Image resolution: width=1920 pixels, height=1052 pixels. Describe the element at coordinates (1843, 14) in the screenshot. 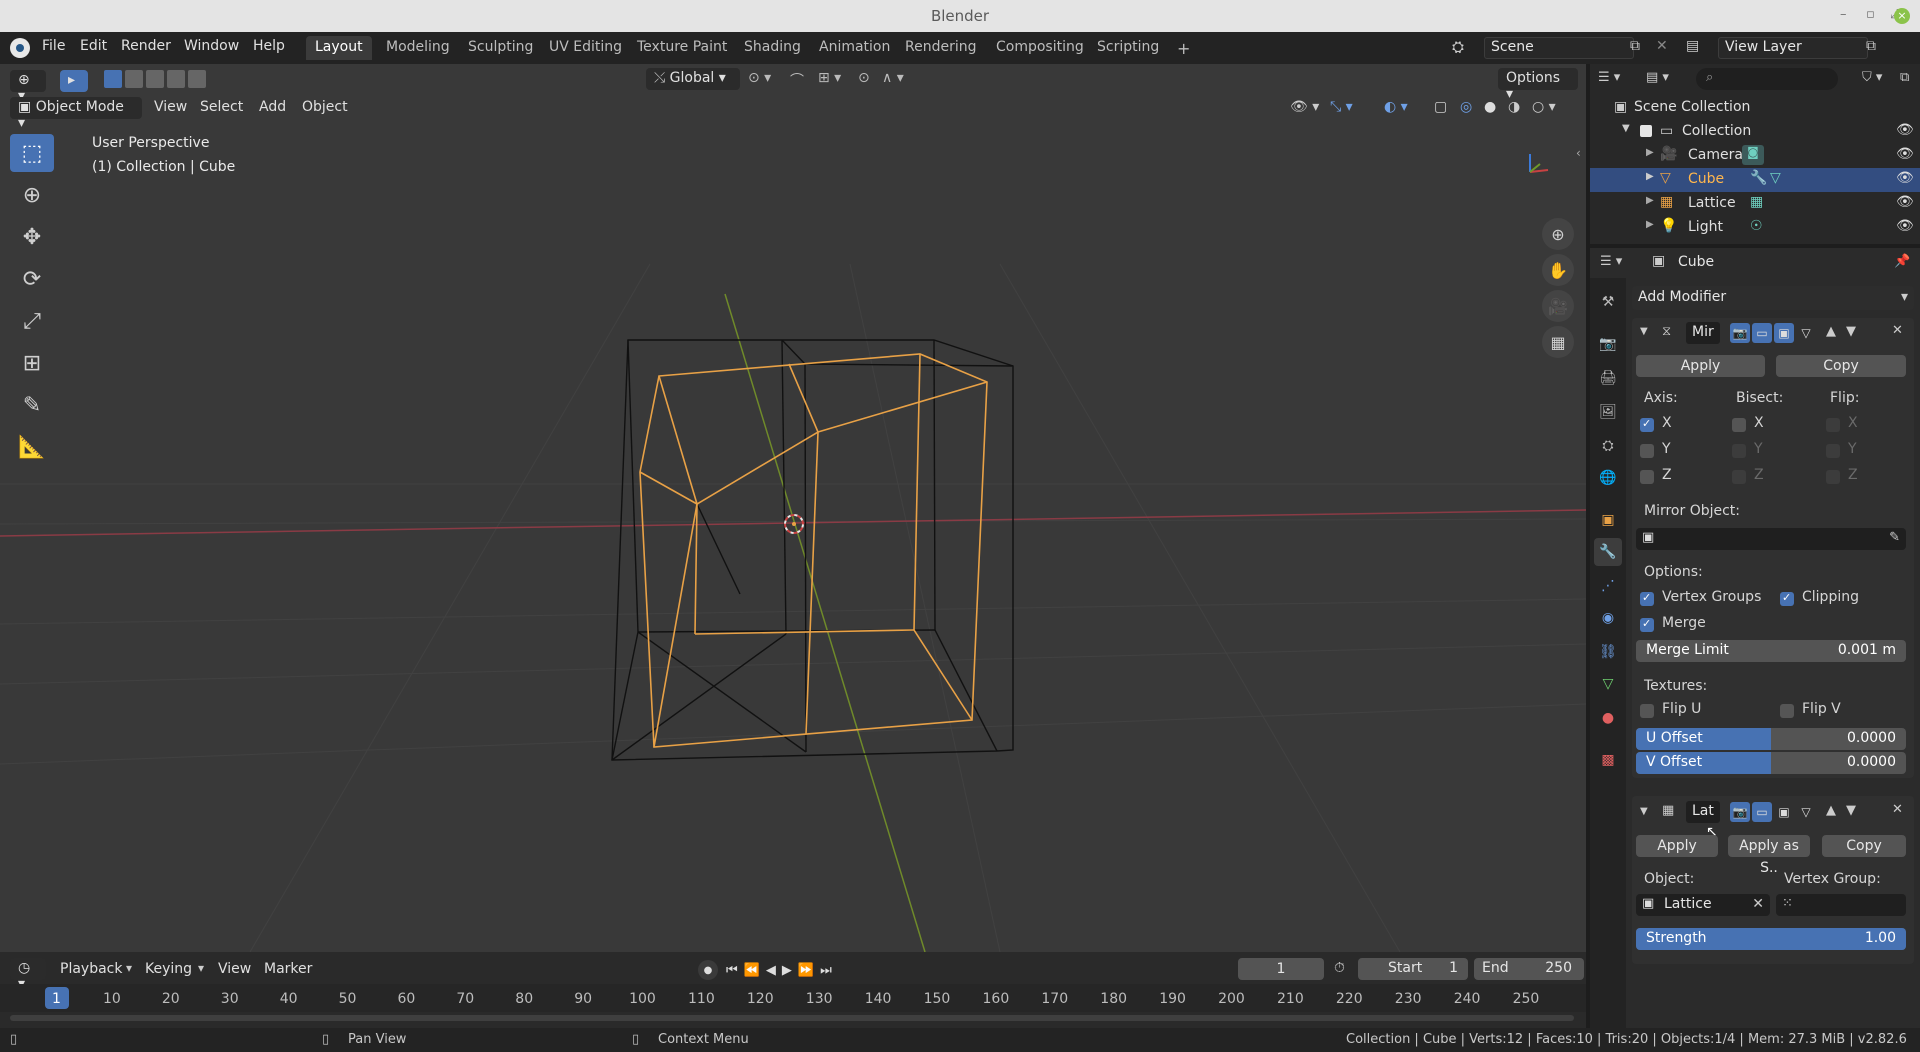

I see `minimize-icon: –` at that location.